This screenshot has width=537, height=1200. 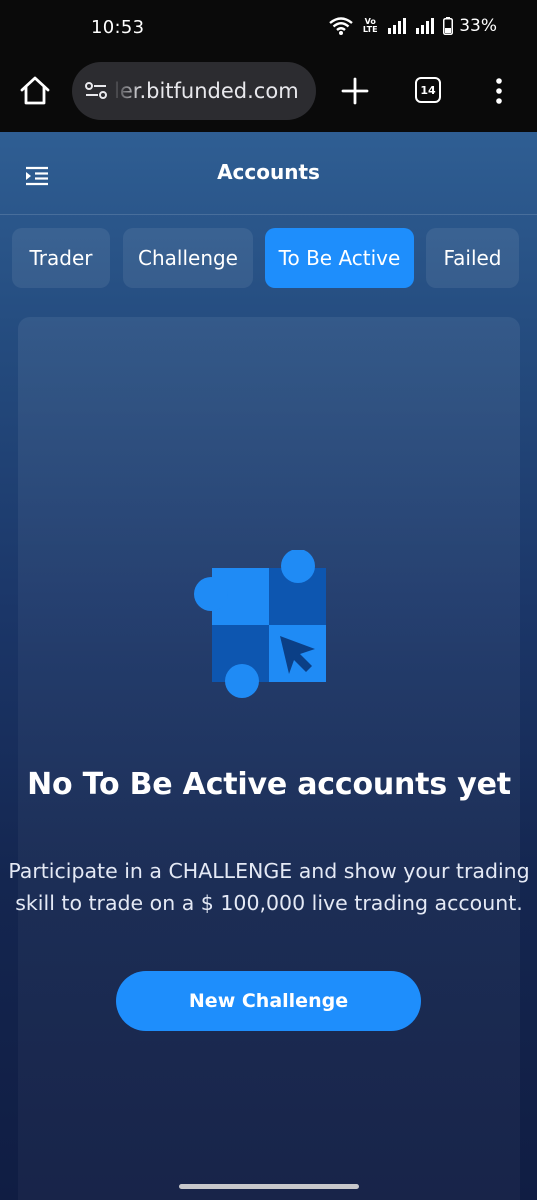 What do you see at coordinates (448, 26) in the screenshot?
I see `battery-icon` at bounding box center [448, 26].